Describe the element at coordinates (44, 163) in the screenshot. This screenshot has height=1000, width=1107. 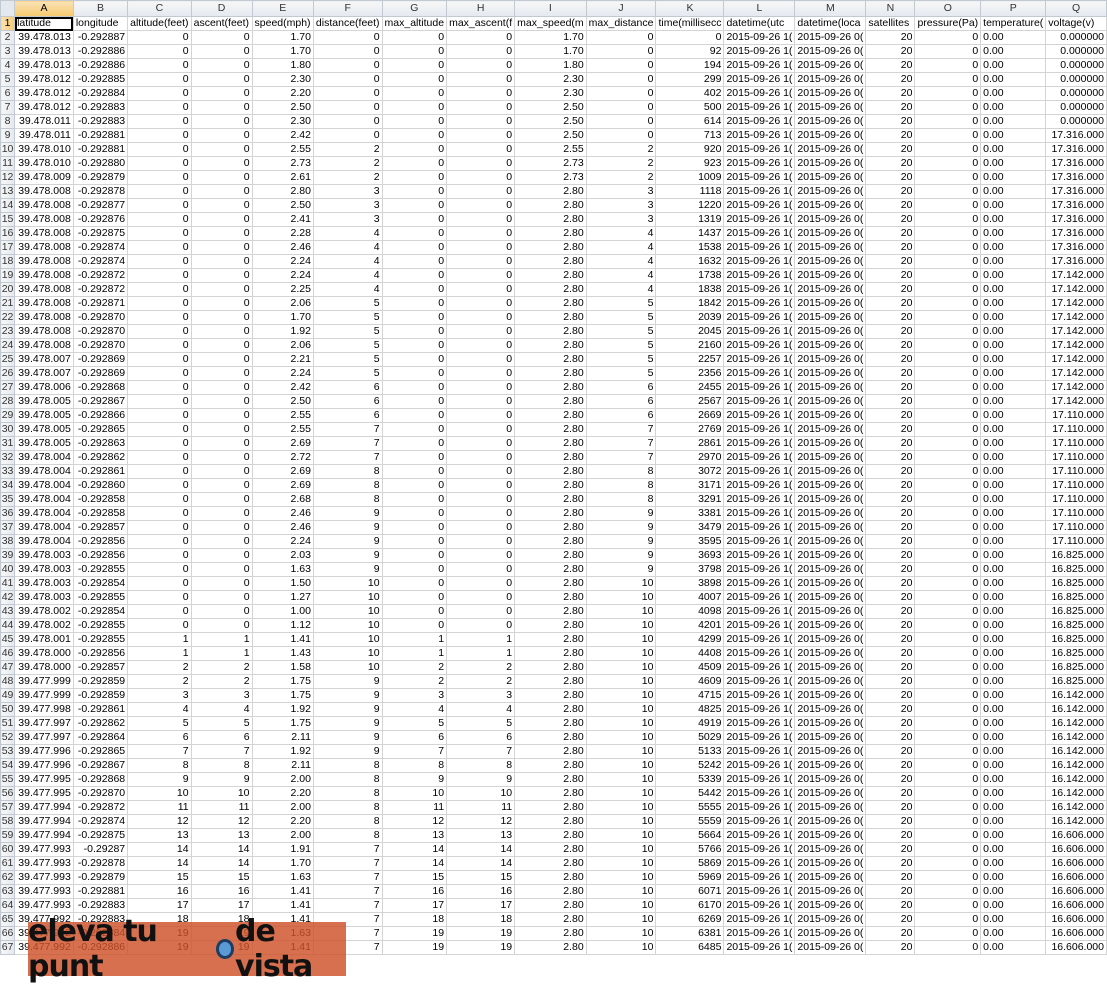
I see `data-cell: 39.478.010` at that location.